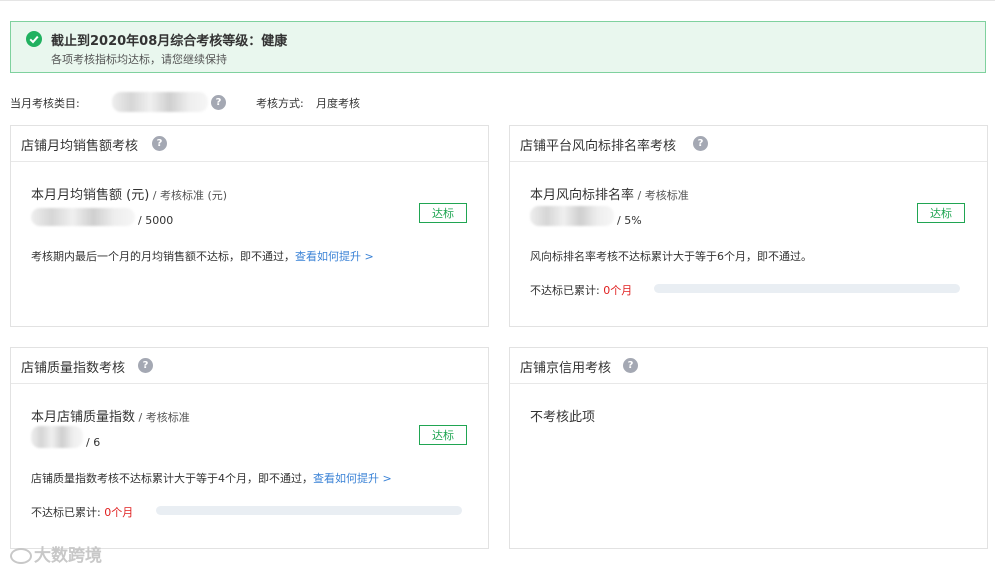 The image size is (995, 573). I want to click on card-header: 店铺京信用考核 ?, so click(748, 366).